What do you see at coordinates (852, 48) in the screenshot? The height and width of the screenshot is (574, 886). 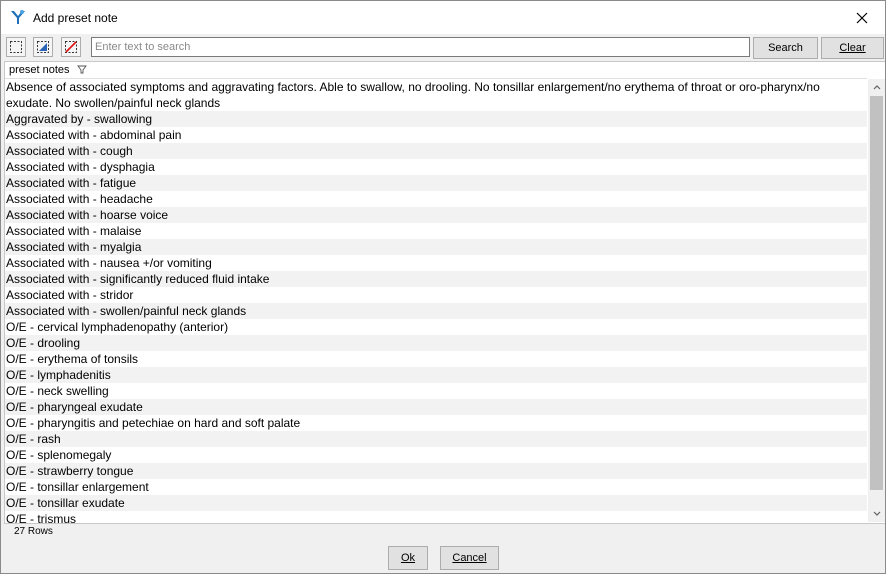 I see `clear-button: Clear` at bounding box center [852, 48].